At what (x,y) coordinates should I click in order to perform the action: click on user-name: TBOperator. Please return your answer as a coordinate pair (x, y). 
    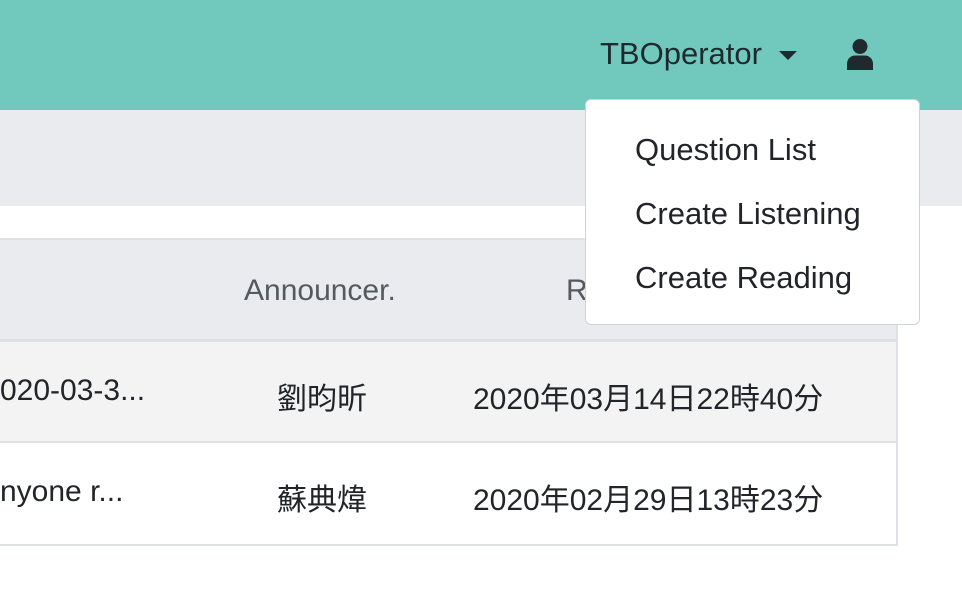
    Looking at the image, I should click on (681, 53).